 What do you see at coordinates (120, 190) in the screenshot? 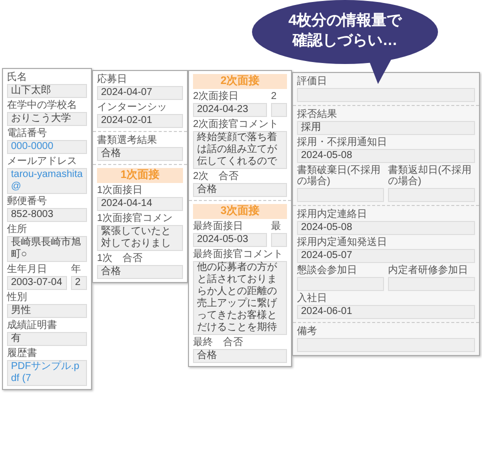
I see `field-label: 1次面接日` at bounding box center [120, 190].